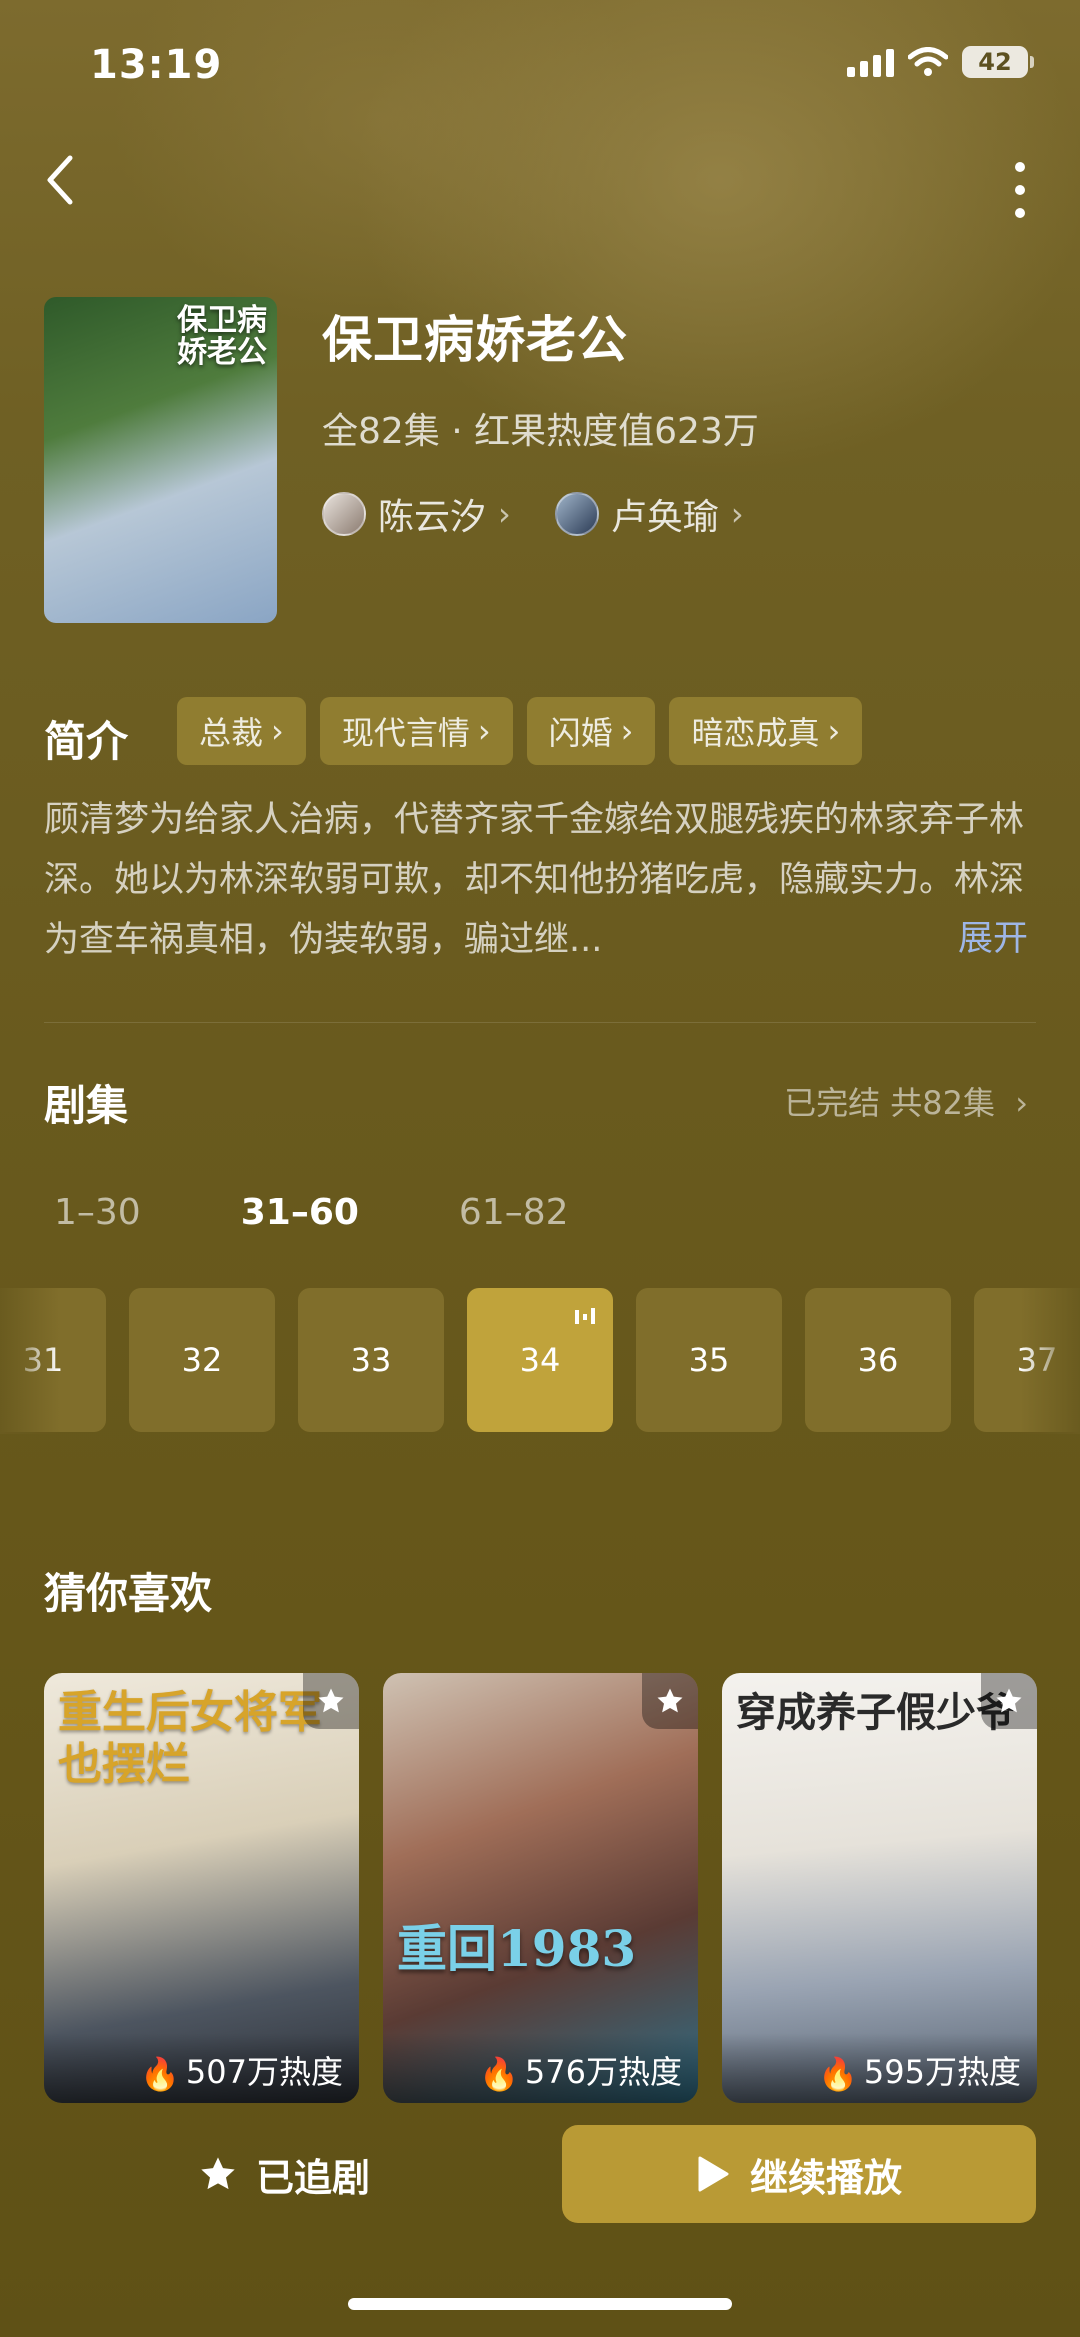 The height and width of the screenshot is (2337, 1080). What do you see at coordinates (312, 2177) in the screenshot?
I see `follow-label: 已追剧` at bounding box center [312, 2177].